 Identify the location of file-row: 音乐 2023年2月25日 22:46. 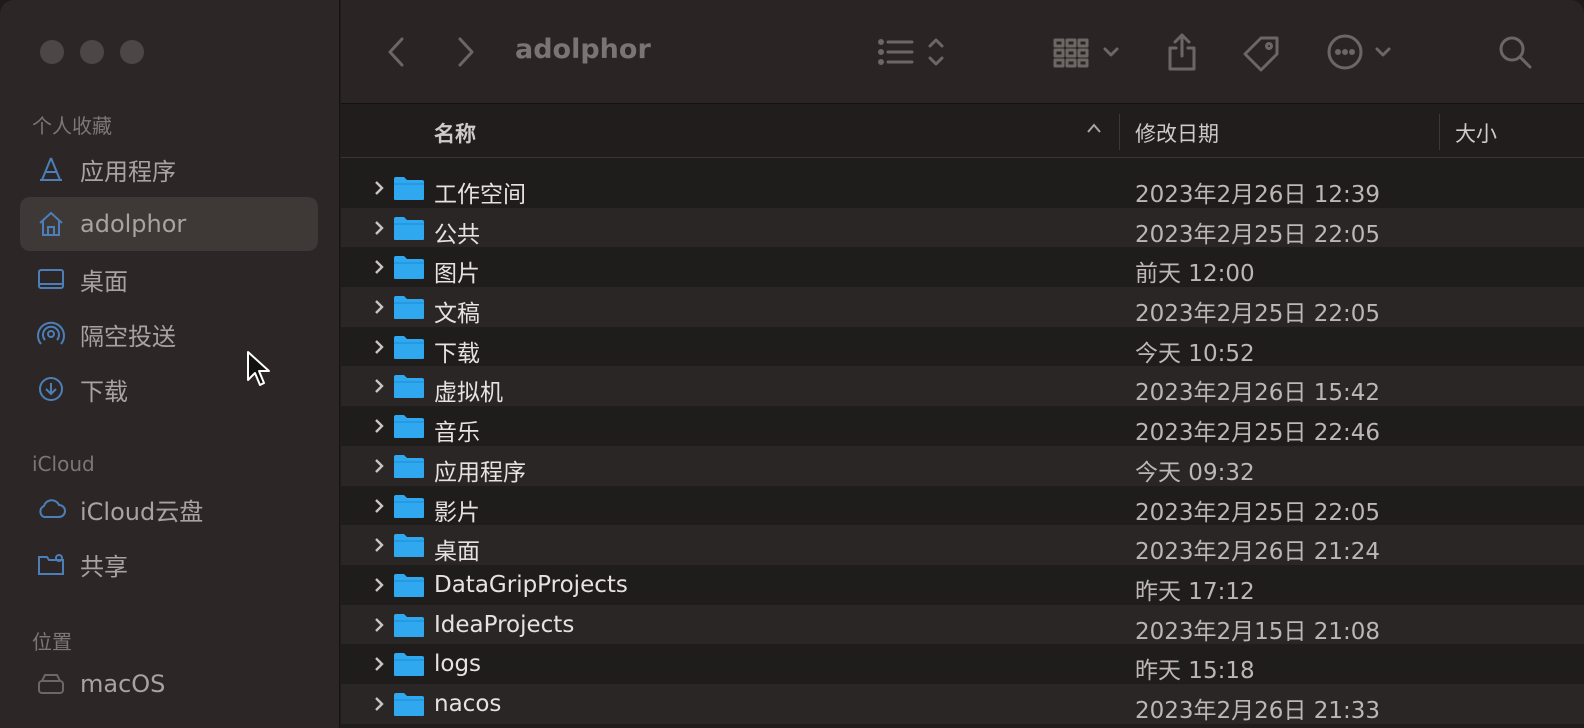
(962, 426).